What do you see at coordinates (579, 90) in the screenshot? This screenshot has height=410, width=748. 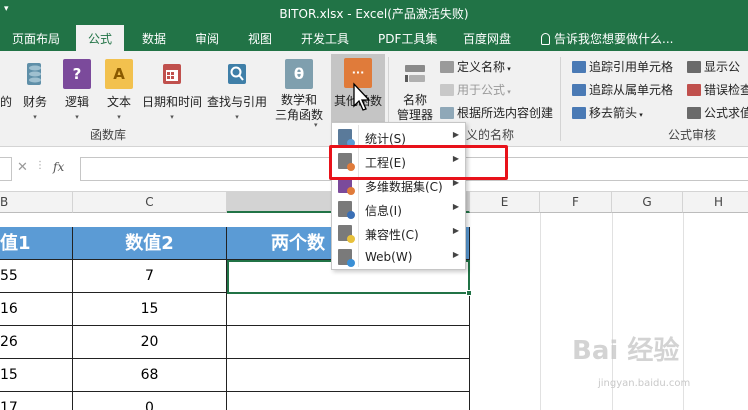 I see `trace-dependents-icon` at bounding box center [579, 90].